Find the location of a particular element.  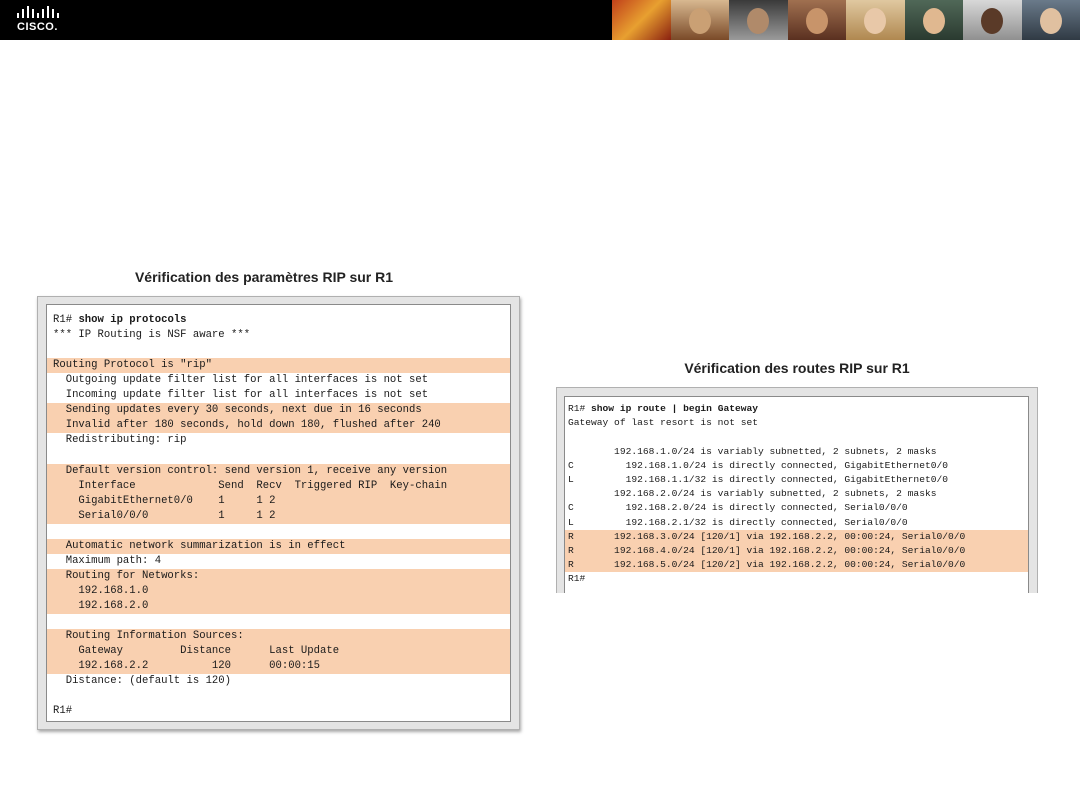

cisco-logo: CISCO. is located at coordinates (40, 21).